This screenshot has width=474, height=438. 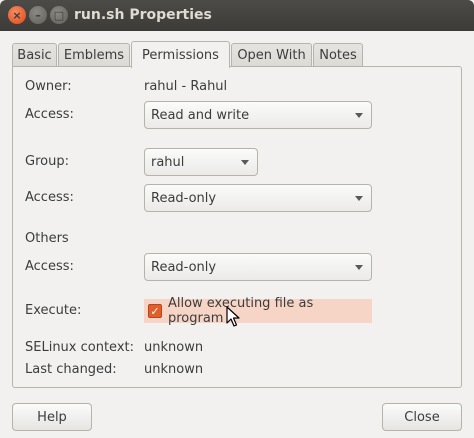 I want to click on group-value: rahul, so click(x=168, y=162).